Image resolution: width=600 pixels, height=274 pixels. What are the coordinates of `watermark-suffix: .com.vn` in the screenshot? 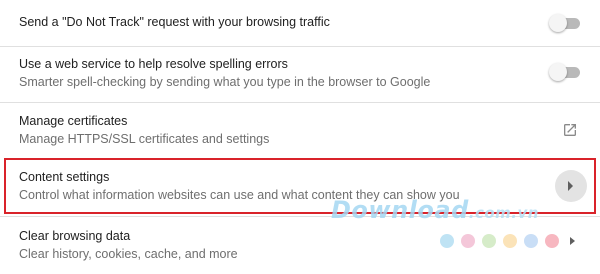 It's located at (503, 213).